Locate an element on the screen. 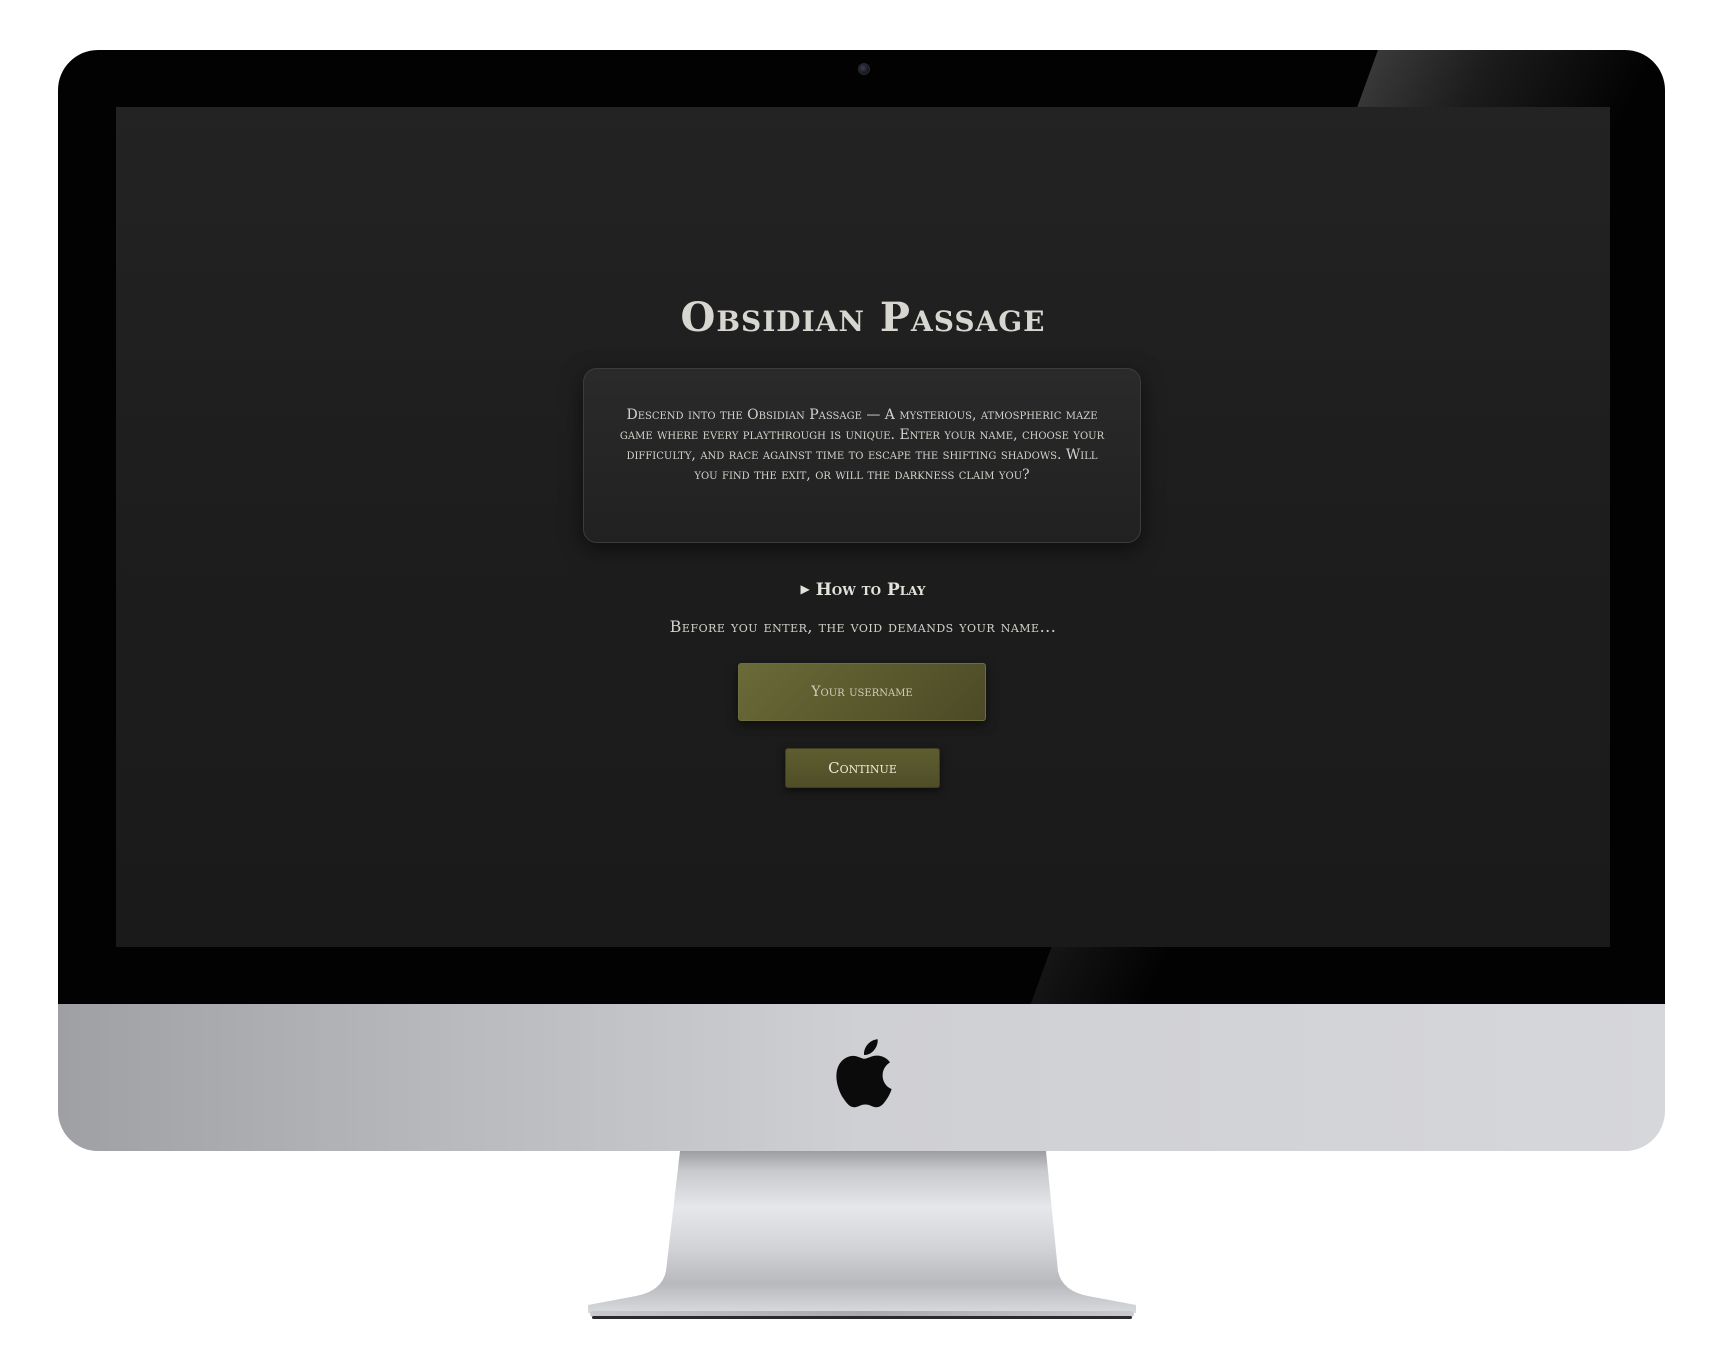 The height and width of the screenshot is (1366, 1713). username-input is located at coordinates (862, 692).